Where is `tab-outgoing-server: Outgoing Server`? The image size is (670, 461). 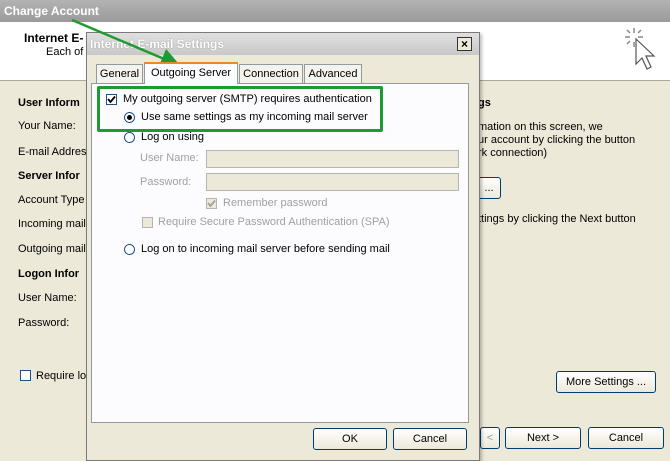
tab-outgoing-server: Outgoing Server is located at coordinates (191, 73).